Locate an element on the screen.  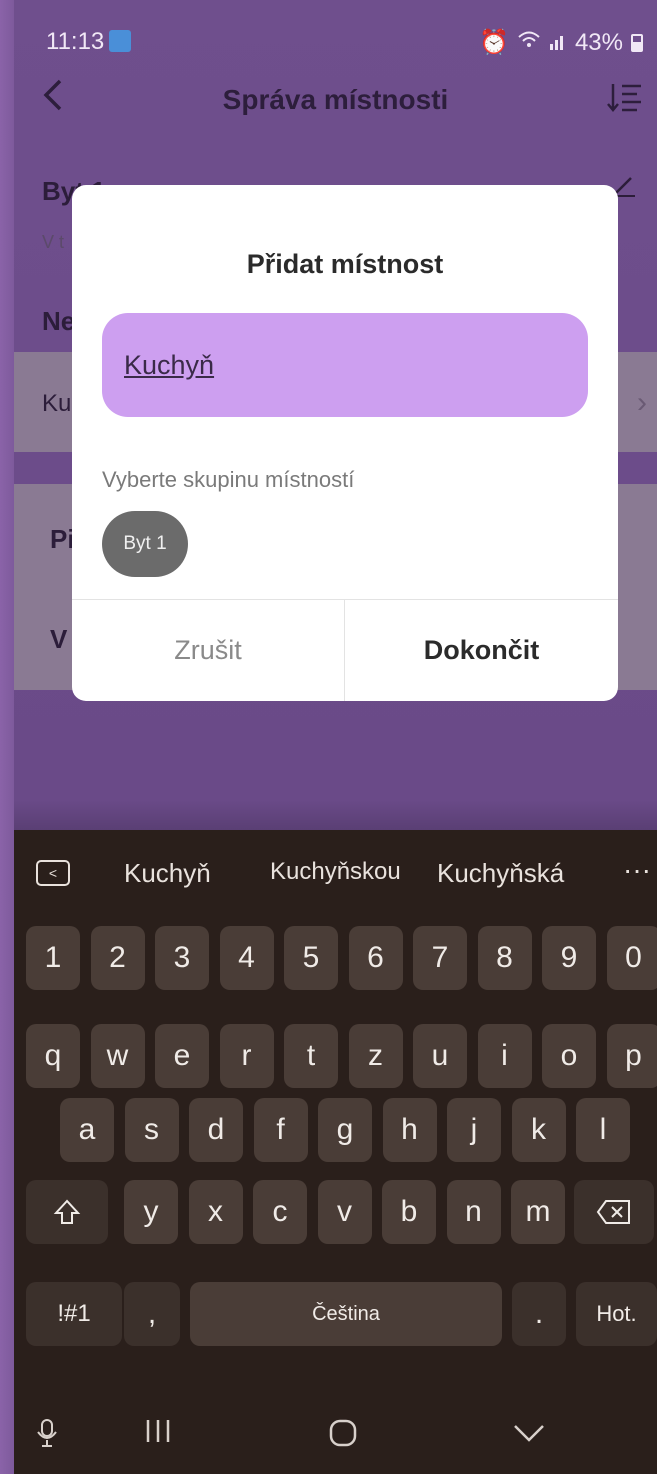
sort-icon is located at coordinates (625, 102).